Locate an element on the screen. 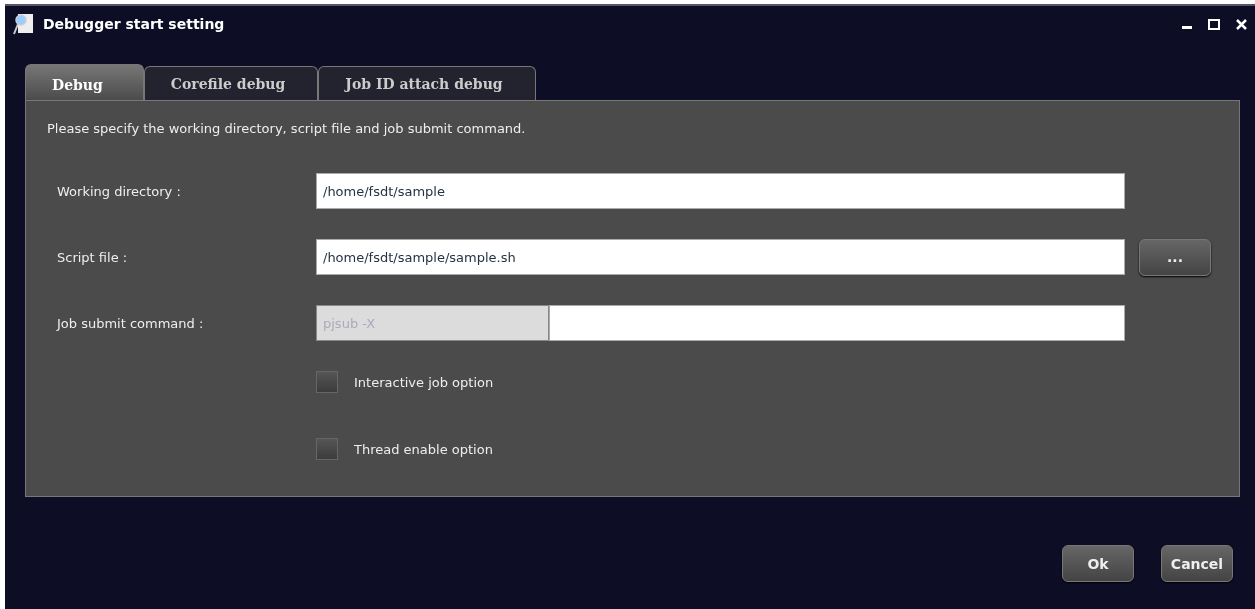 The width and height of the screenshot is (1255, 609). close-icon is located at coordinates (1241, 24).